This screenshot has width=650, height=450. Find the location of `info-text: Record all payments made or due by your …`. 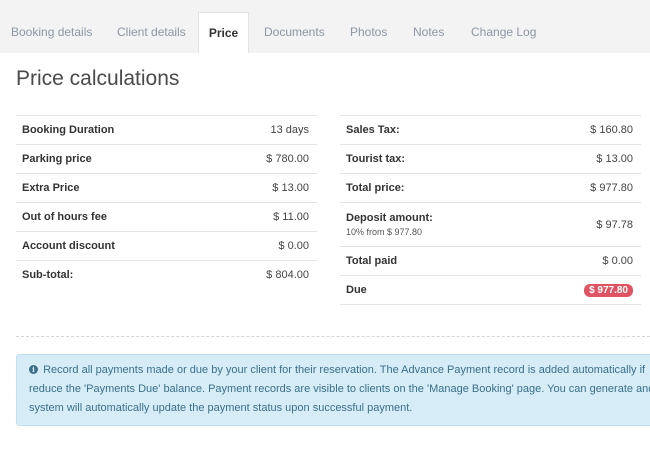

info-text: Record all payments made or due by your … is located at coordinates (344, 370).